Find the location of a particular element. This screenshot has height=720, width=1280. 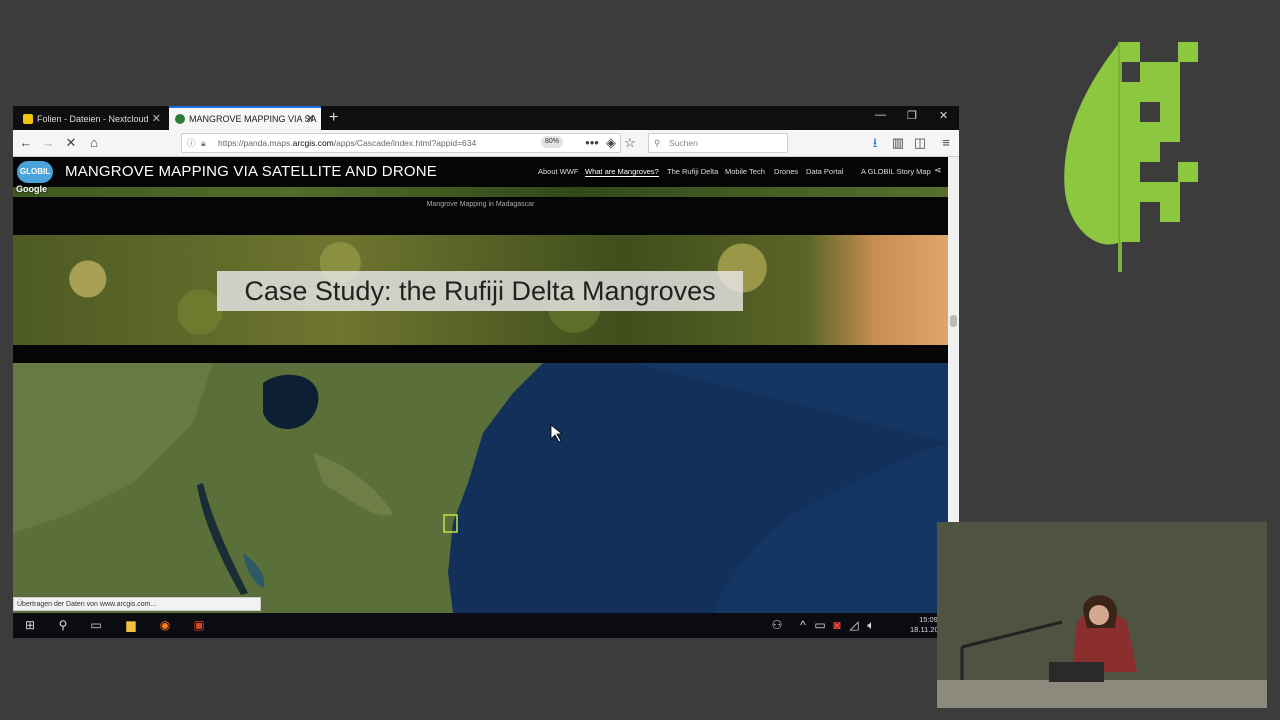

firefox-icon: ◉ is located at coordinates (165, 625).